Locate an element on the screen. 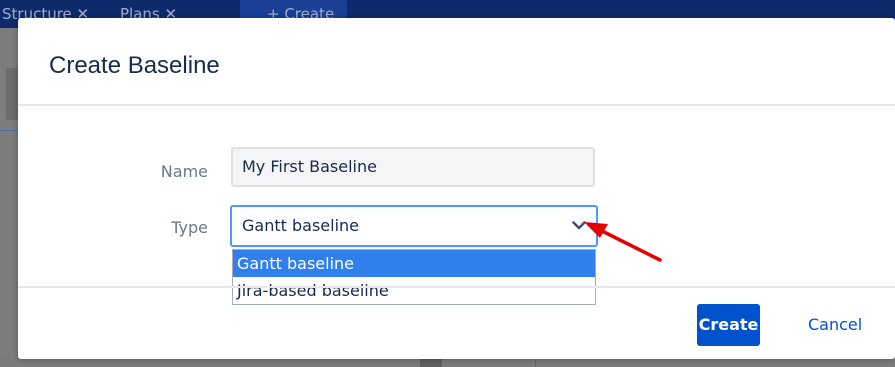 This screenshot has height=367, width=895. type-option-jira: Jira-based baseline is located at coordinates (414, 290).